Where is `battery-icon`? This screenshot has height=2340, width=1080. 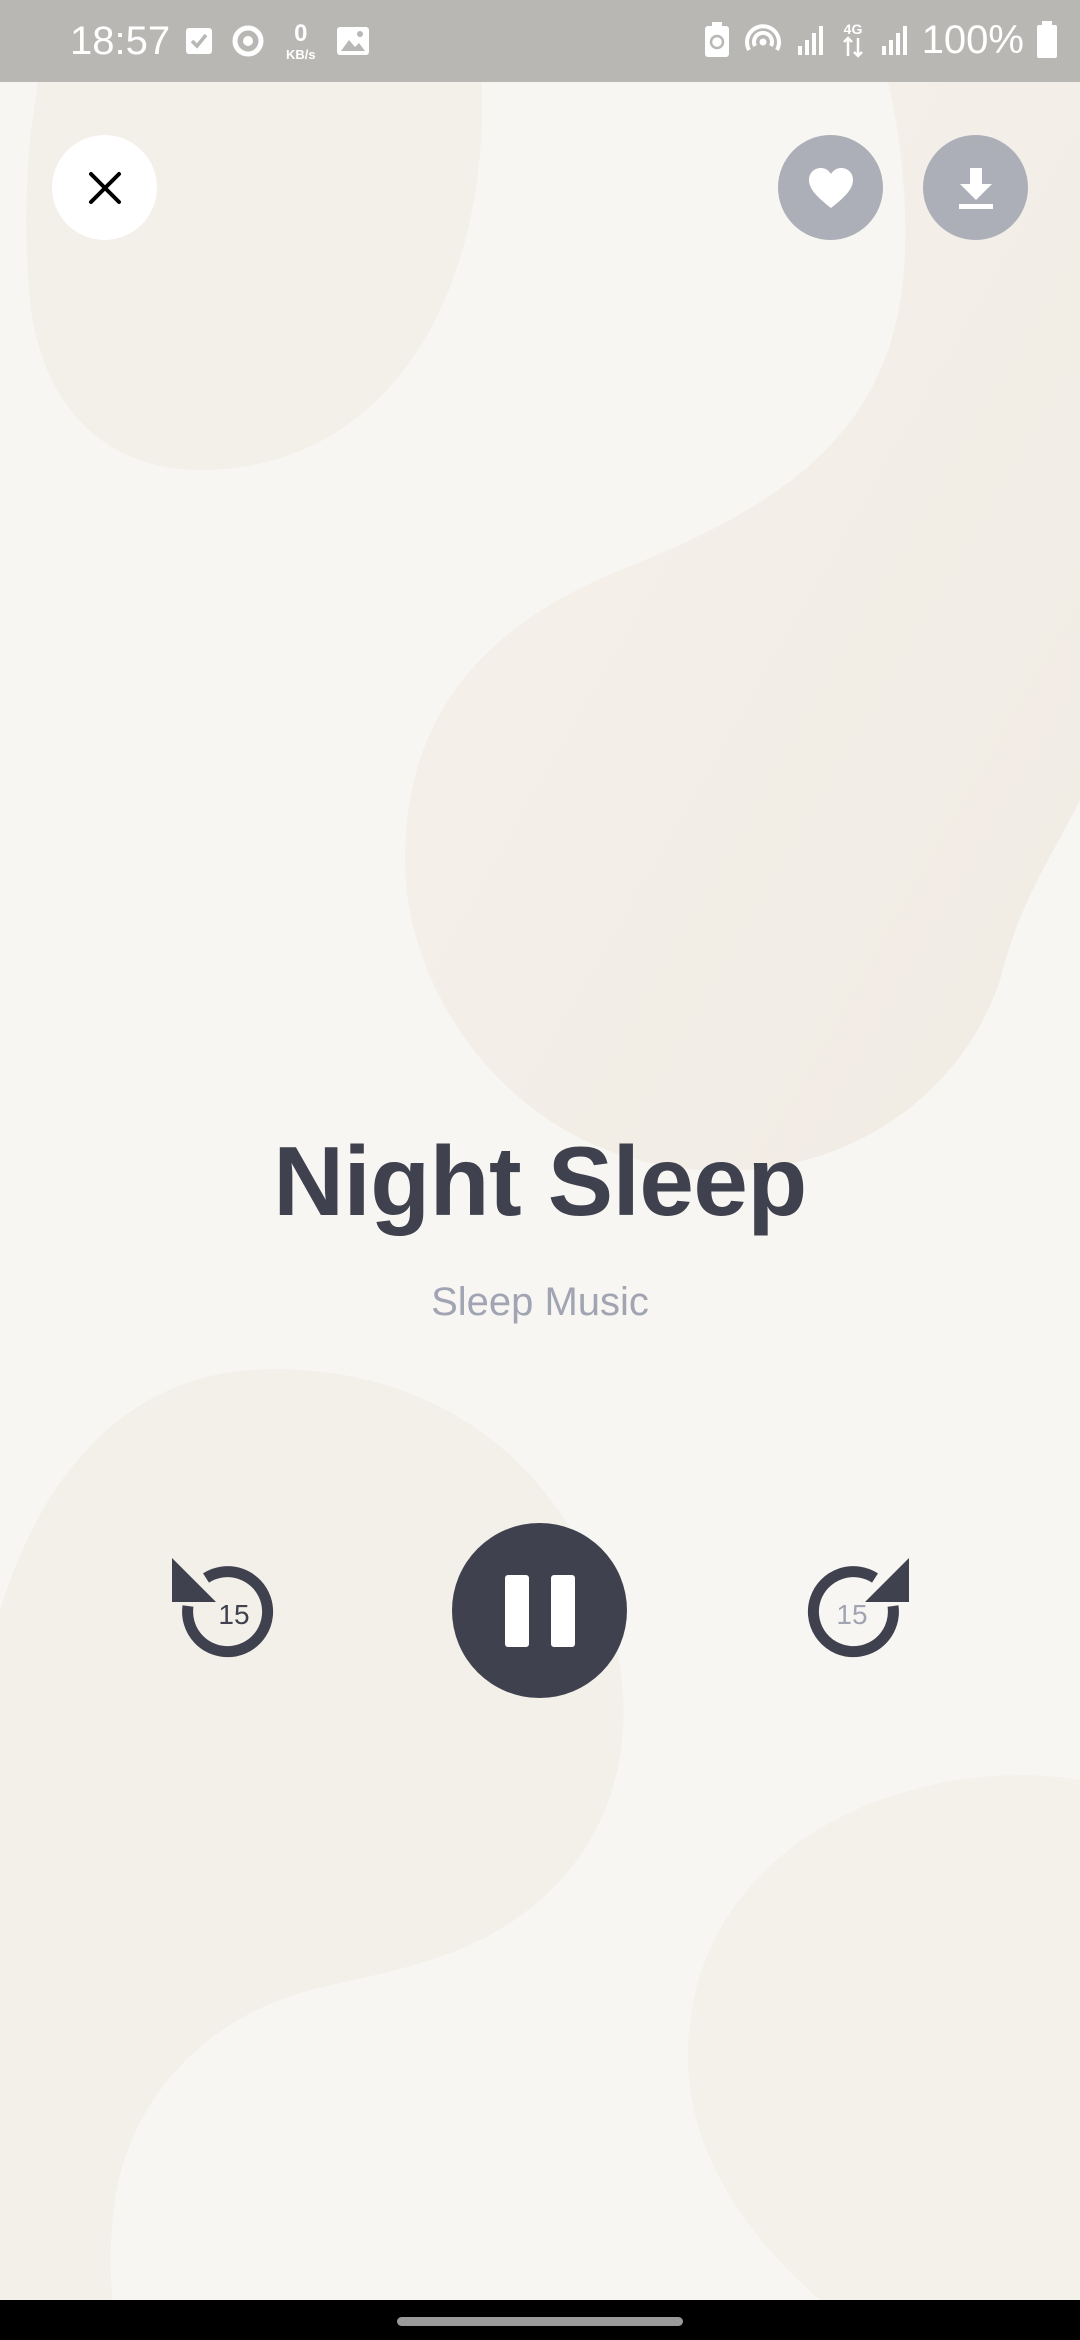
battery-icon is located at coordinates (1047, 39).